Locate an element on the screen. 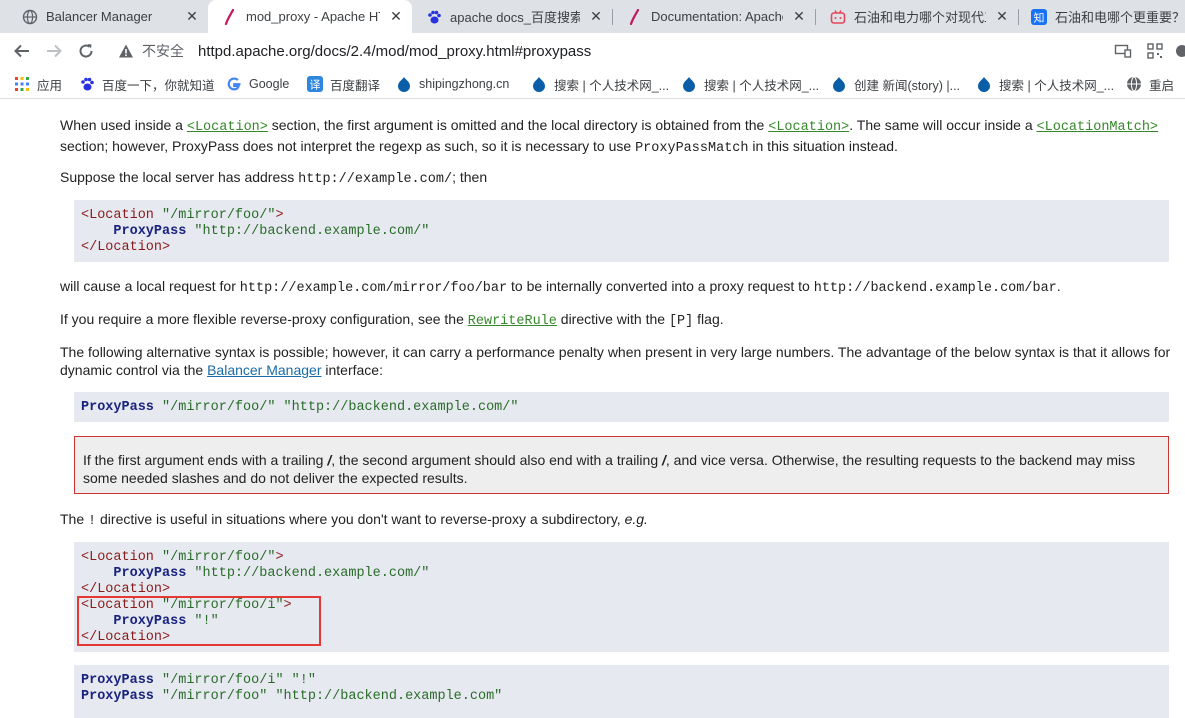 The image size is (1185, 718). tab-title: 石油和电哪个更重要？ - is located at coordinates (1120, 17).